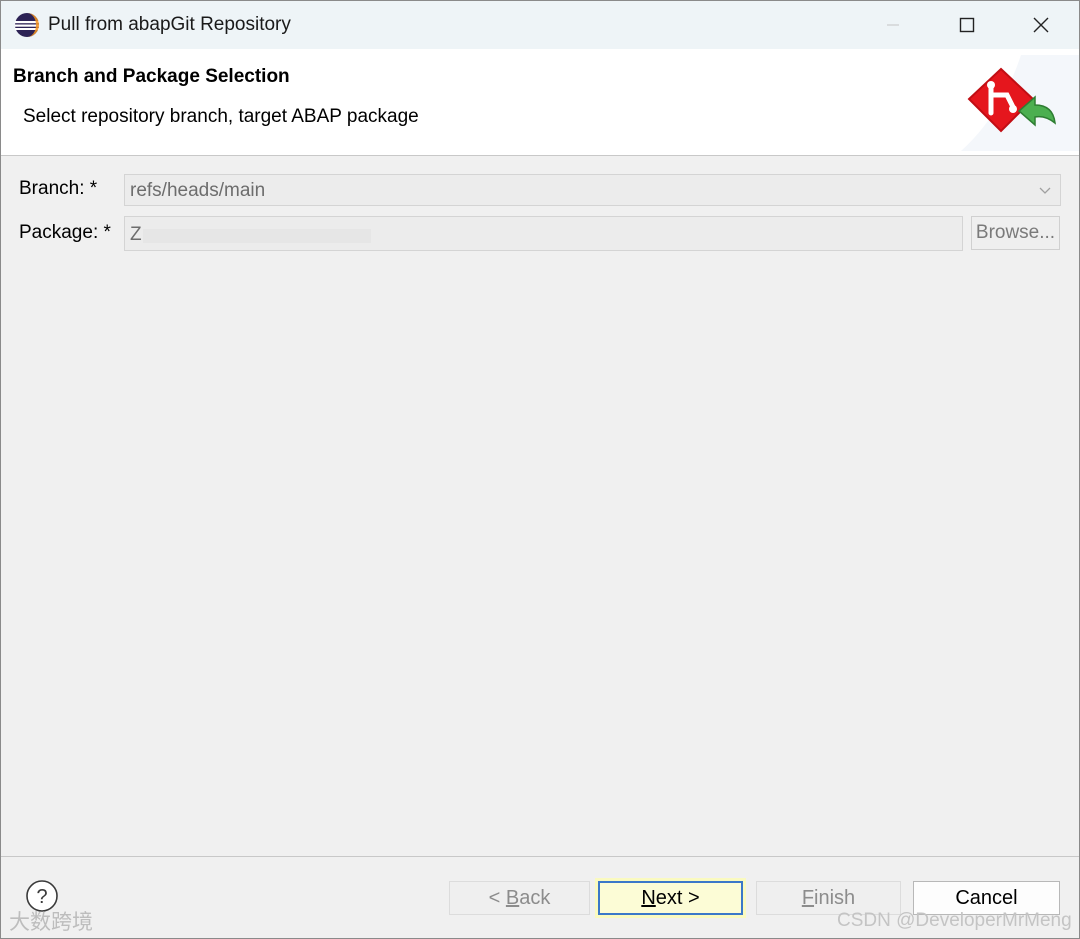 This screenshot has width=1080, height=939. What do you see at coordinates (257, 236) in the screenshot?
I see `package-redaction` at bounding box center [257, 236].